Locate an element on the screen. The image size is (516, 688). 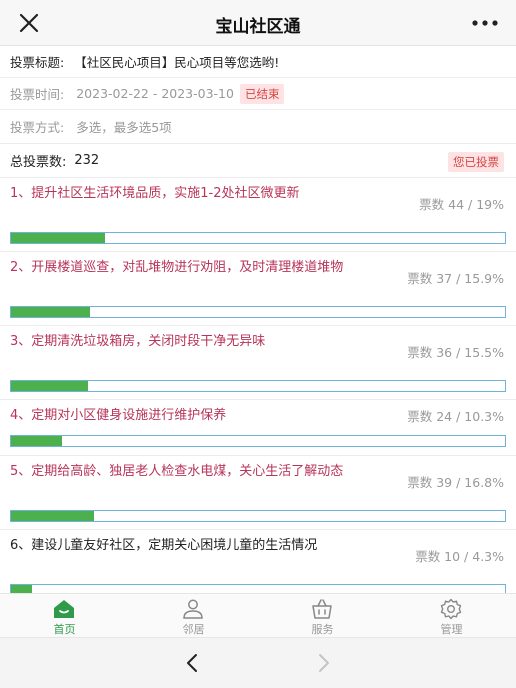
tab-label: 首页 is located at coordinates (64, 629).